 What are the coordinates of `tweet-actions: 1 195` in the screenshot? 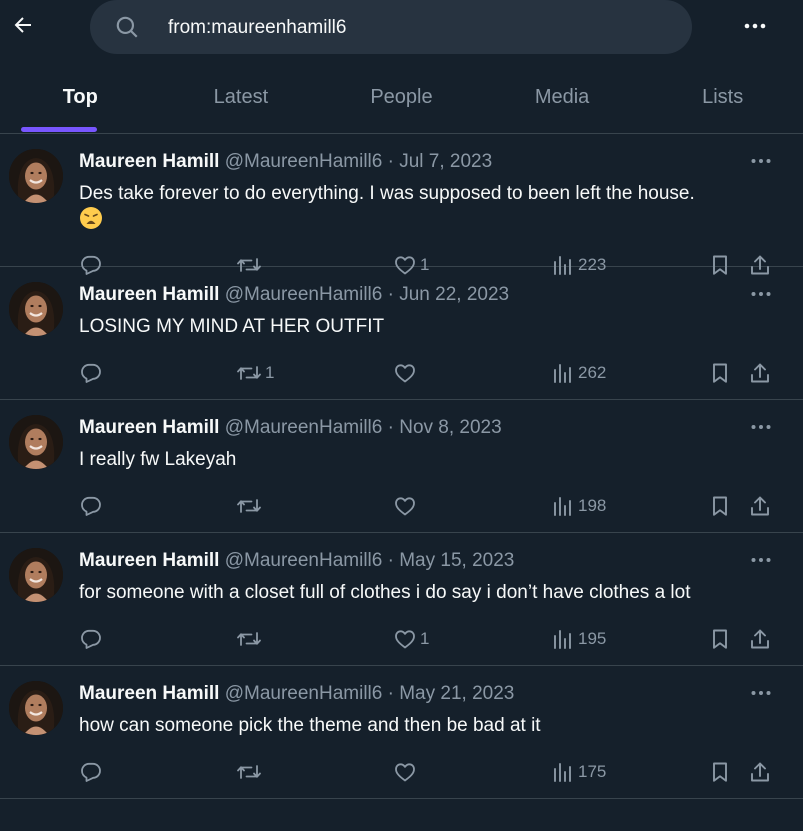 It's located at (401, 639).